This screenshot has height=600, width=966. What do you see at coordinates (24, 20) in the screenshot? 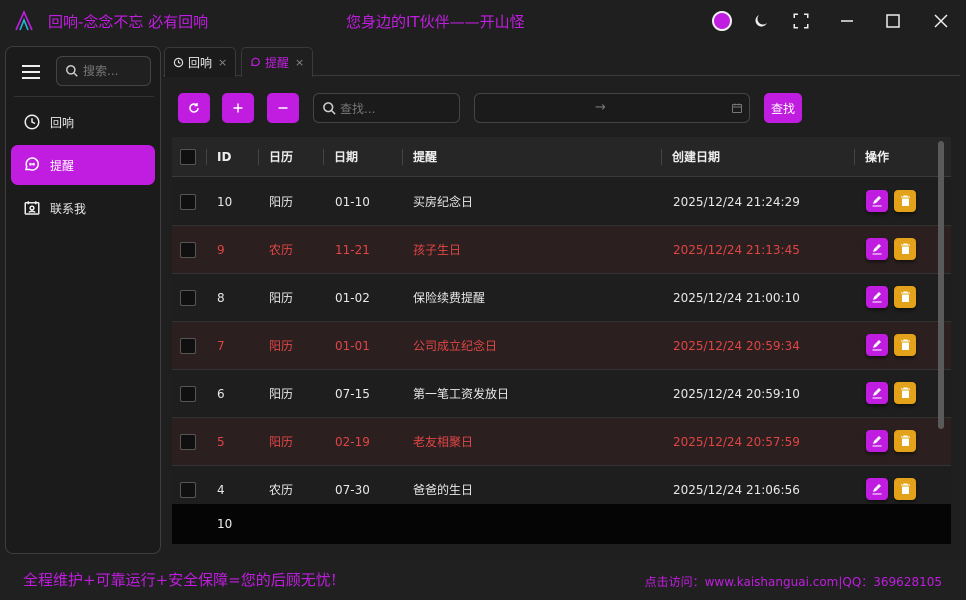
I see `app-logo-icon` at bounding box center [24, 20].